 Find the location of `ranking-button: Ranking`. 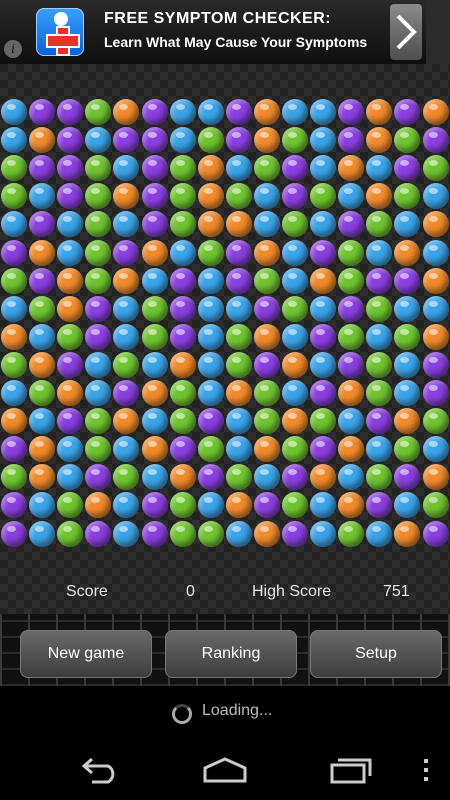

ranking-button: Ranking is located at coordinates (231, 654).